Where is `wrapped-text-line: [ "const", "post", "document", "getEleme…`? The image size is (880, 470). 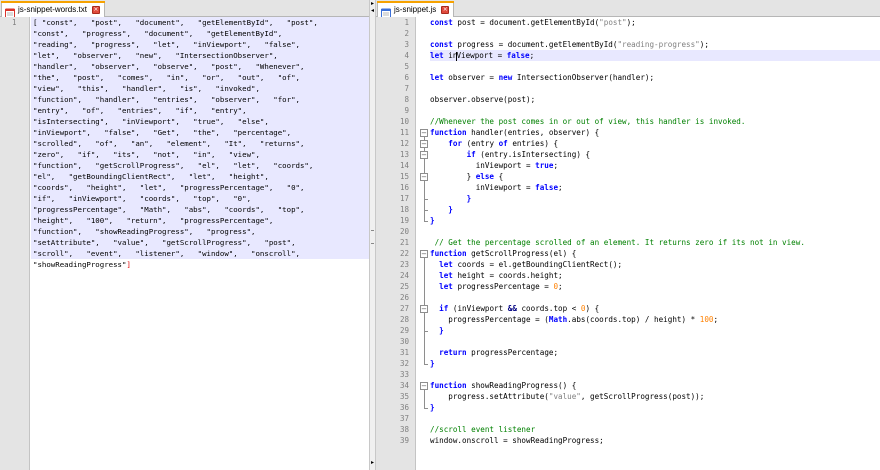
wrapped-text-line: [ "const", "post", "document", "getEleme… is located at coordinates (175, 22).